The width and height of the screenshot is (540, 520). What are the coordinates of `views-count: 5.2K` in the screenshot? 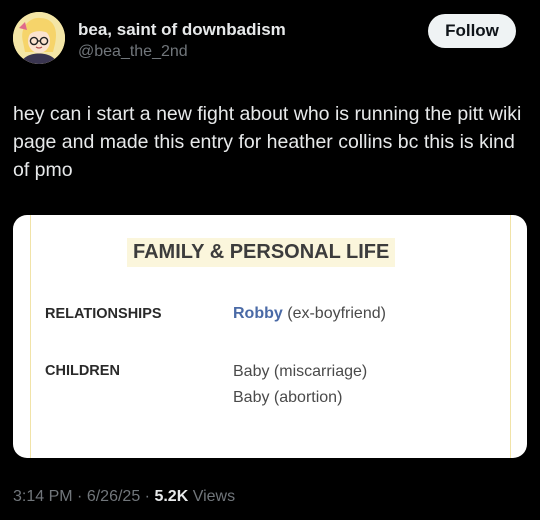 It's located at (171, 496).